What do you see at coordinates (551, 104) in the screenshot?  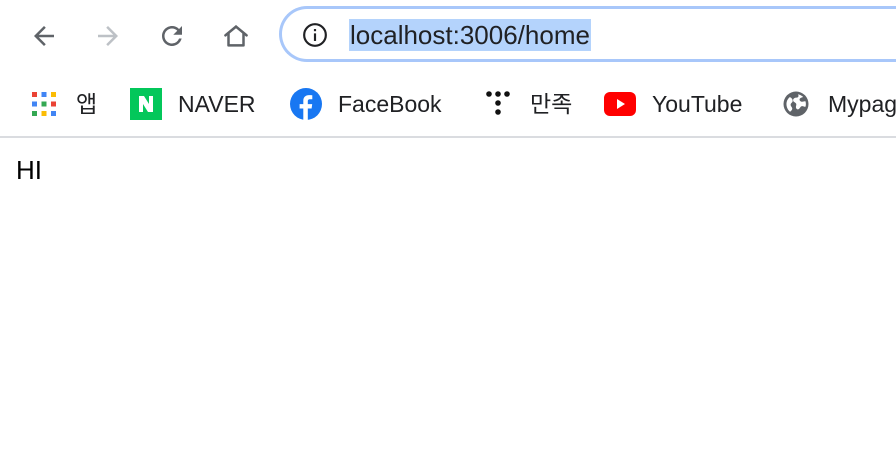 I see `bookmark-label: 만족` at bounding box center [551, 104].